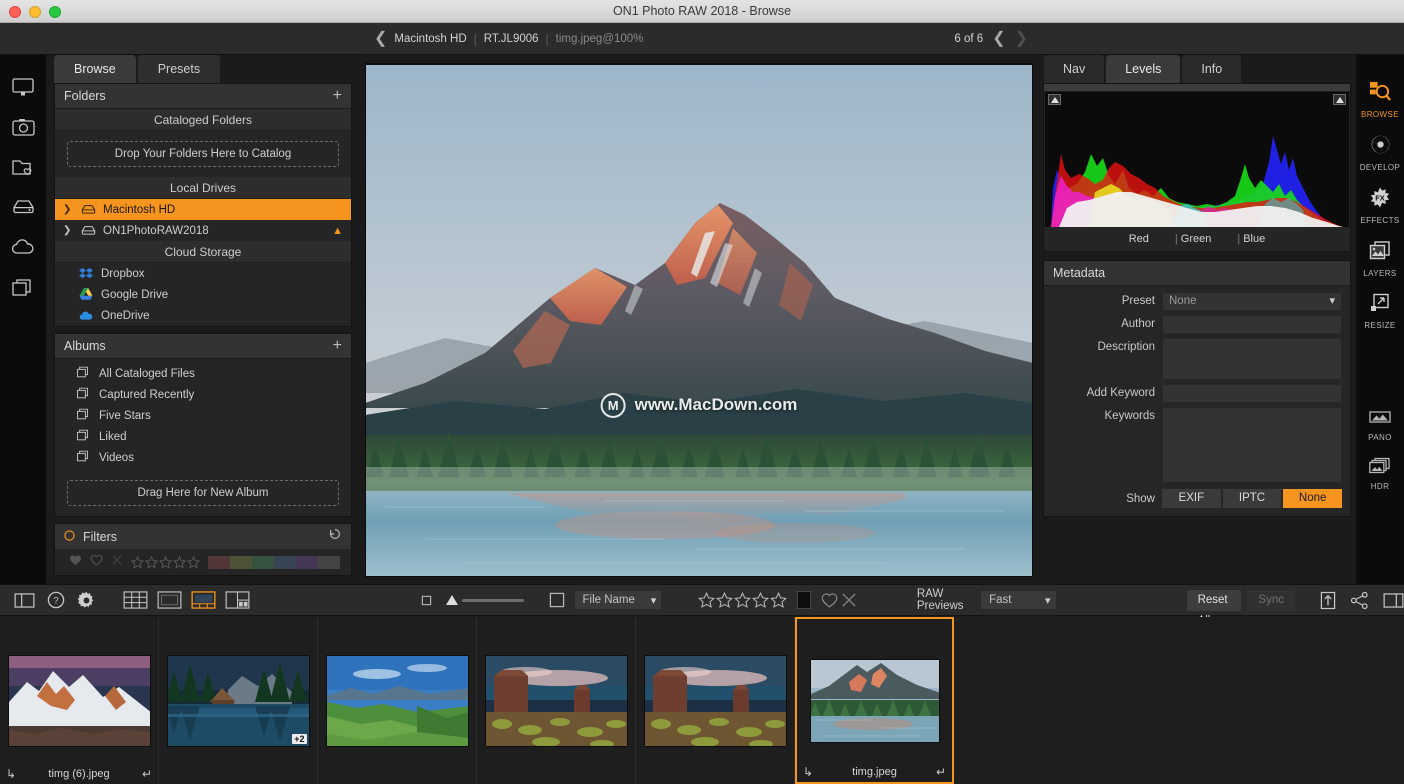 The height and width of the screenshot is (784, 1404). I want to click on breadcrumb-item-0: Macintosh HD, so click(430, 39).